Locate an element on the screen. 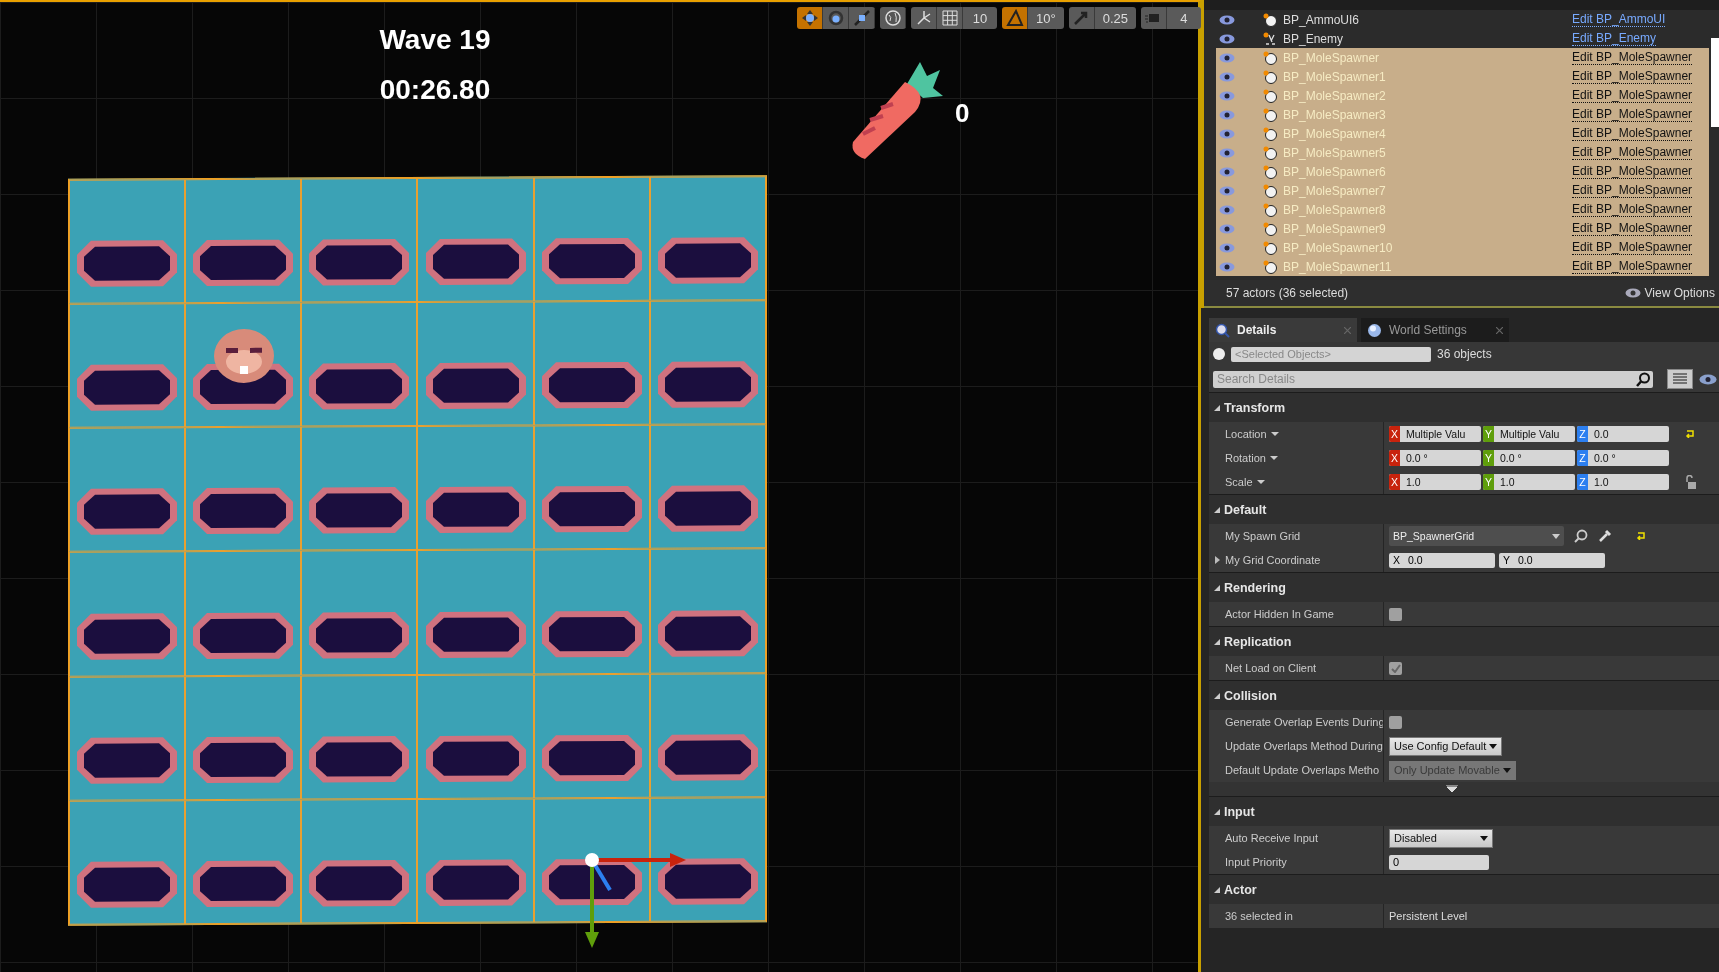 Image resolution: width=1719 pixels, height=972 pixels. section-header: Actor is located at coordinates (1240, 889).